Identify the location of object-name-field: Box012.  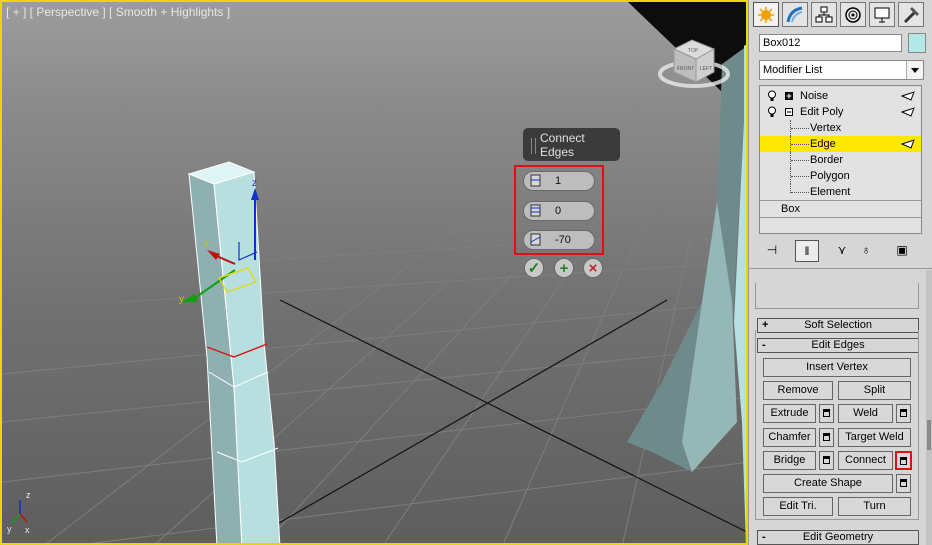
(830, 43).